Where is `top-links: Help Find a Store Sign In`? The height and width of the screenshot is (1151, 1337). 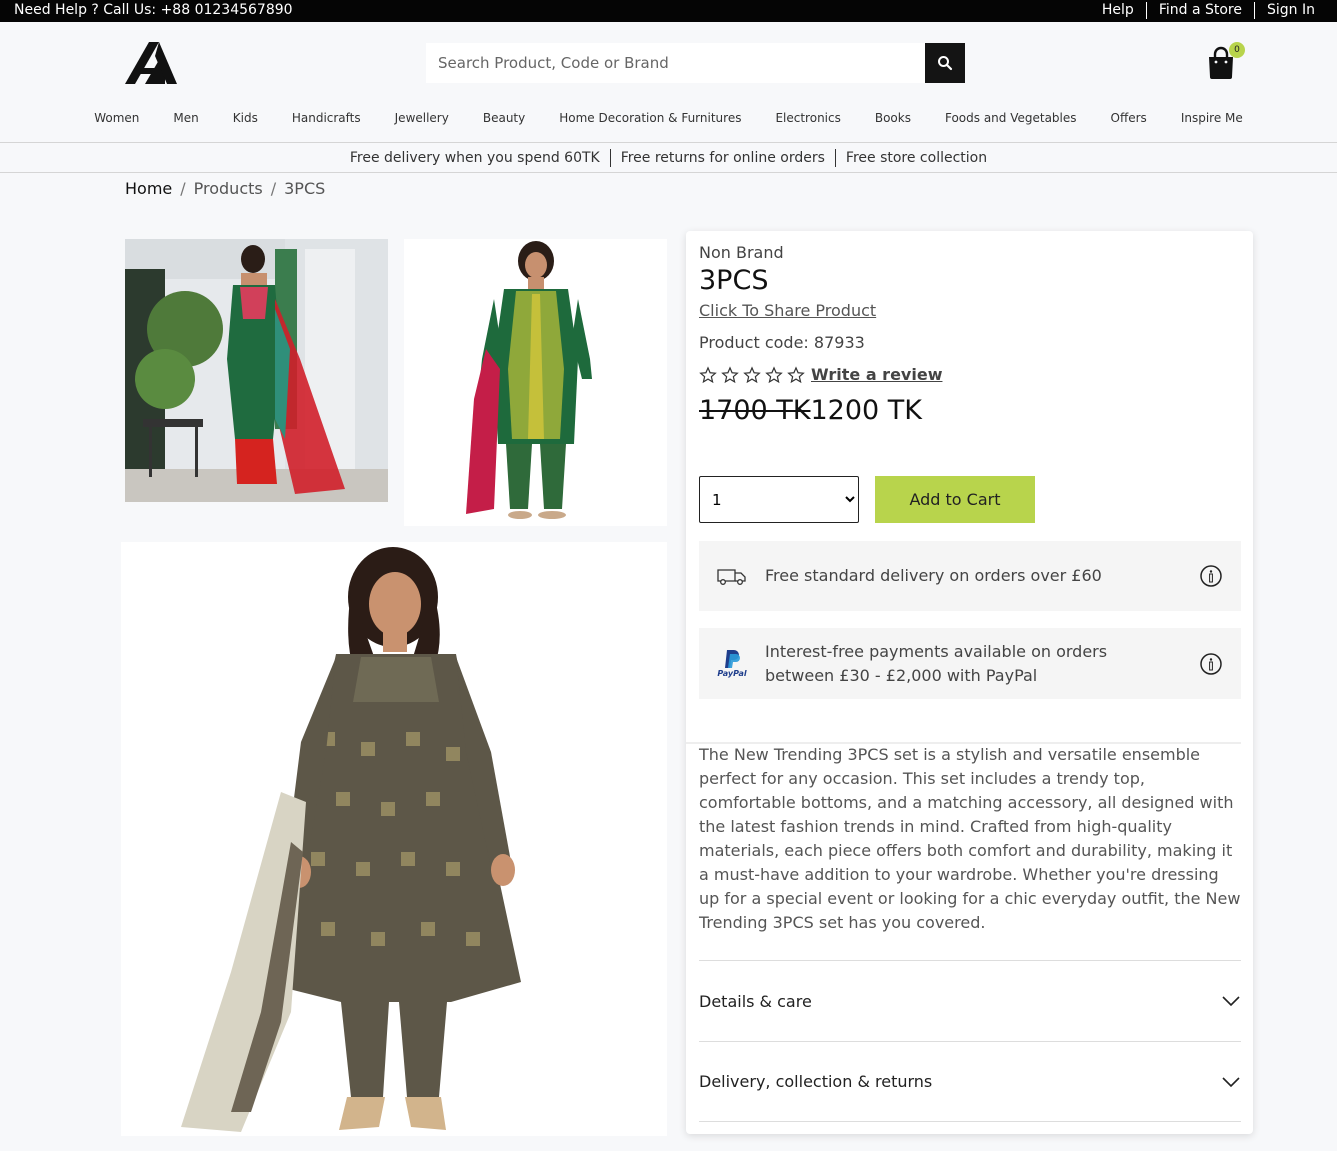 top-links: Help Find a Store Sign In is located at coordinates (1208, 10).